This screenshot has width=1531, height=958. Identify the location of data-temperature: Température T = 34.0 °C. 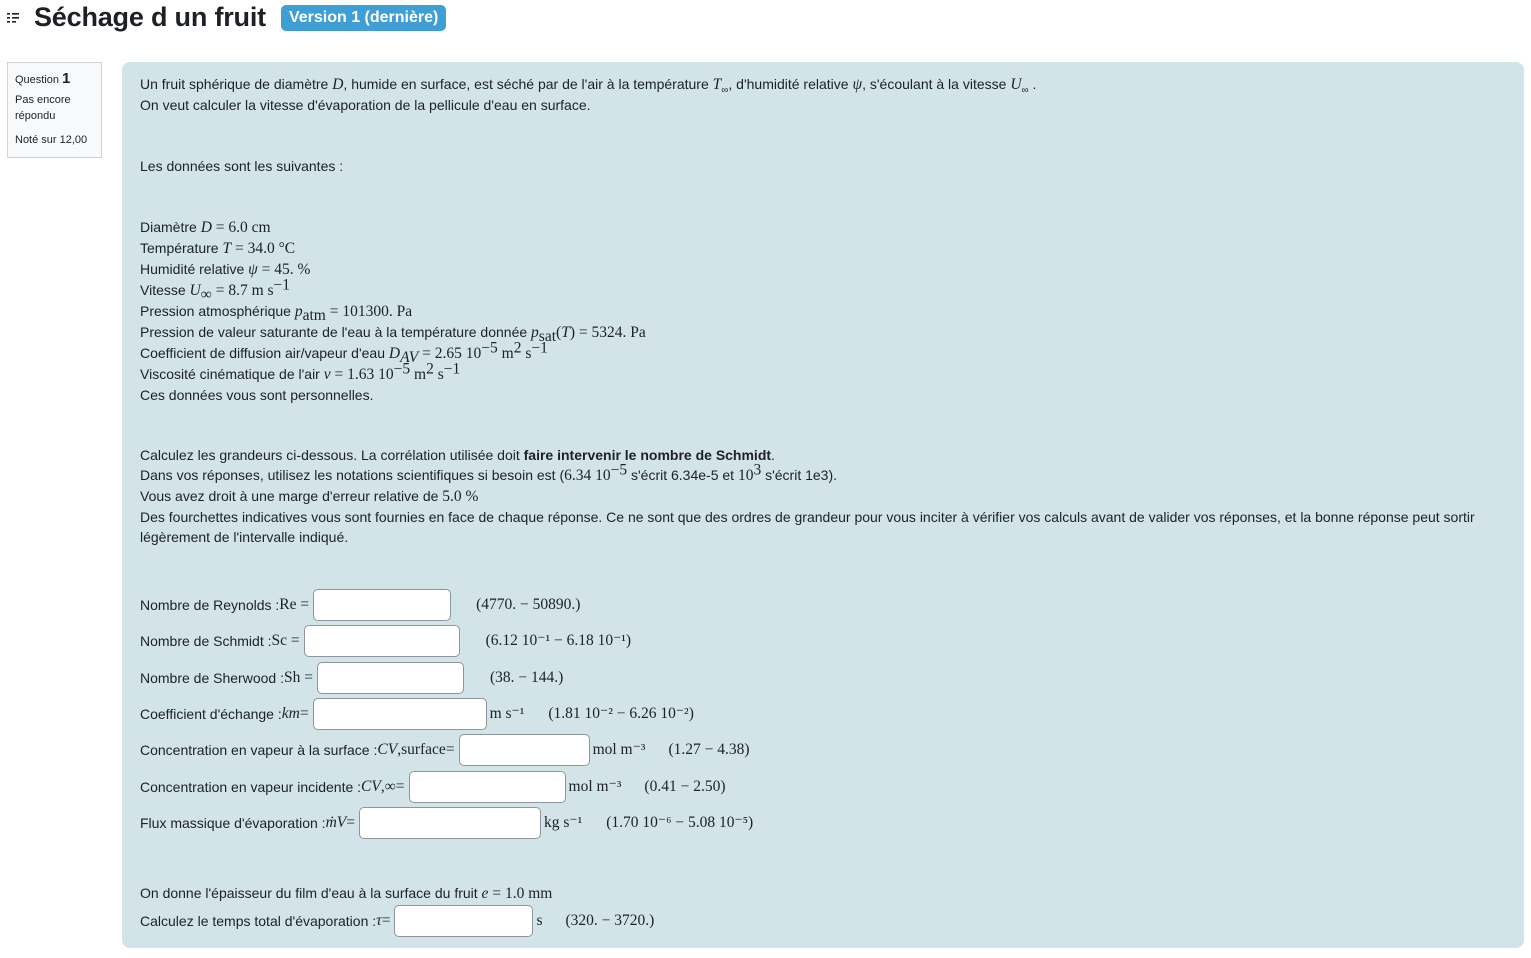
(218, 248).